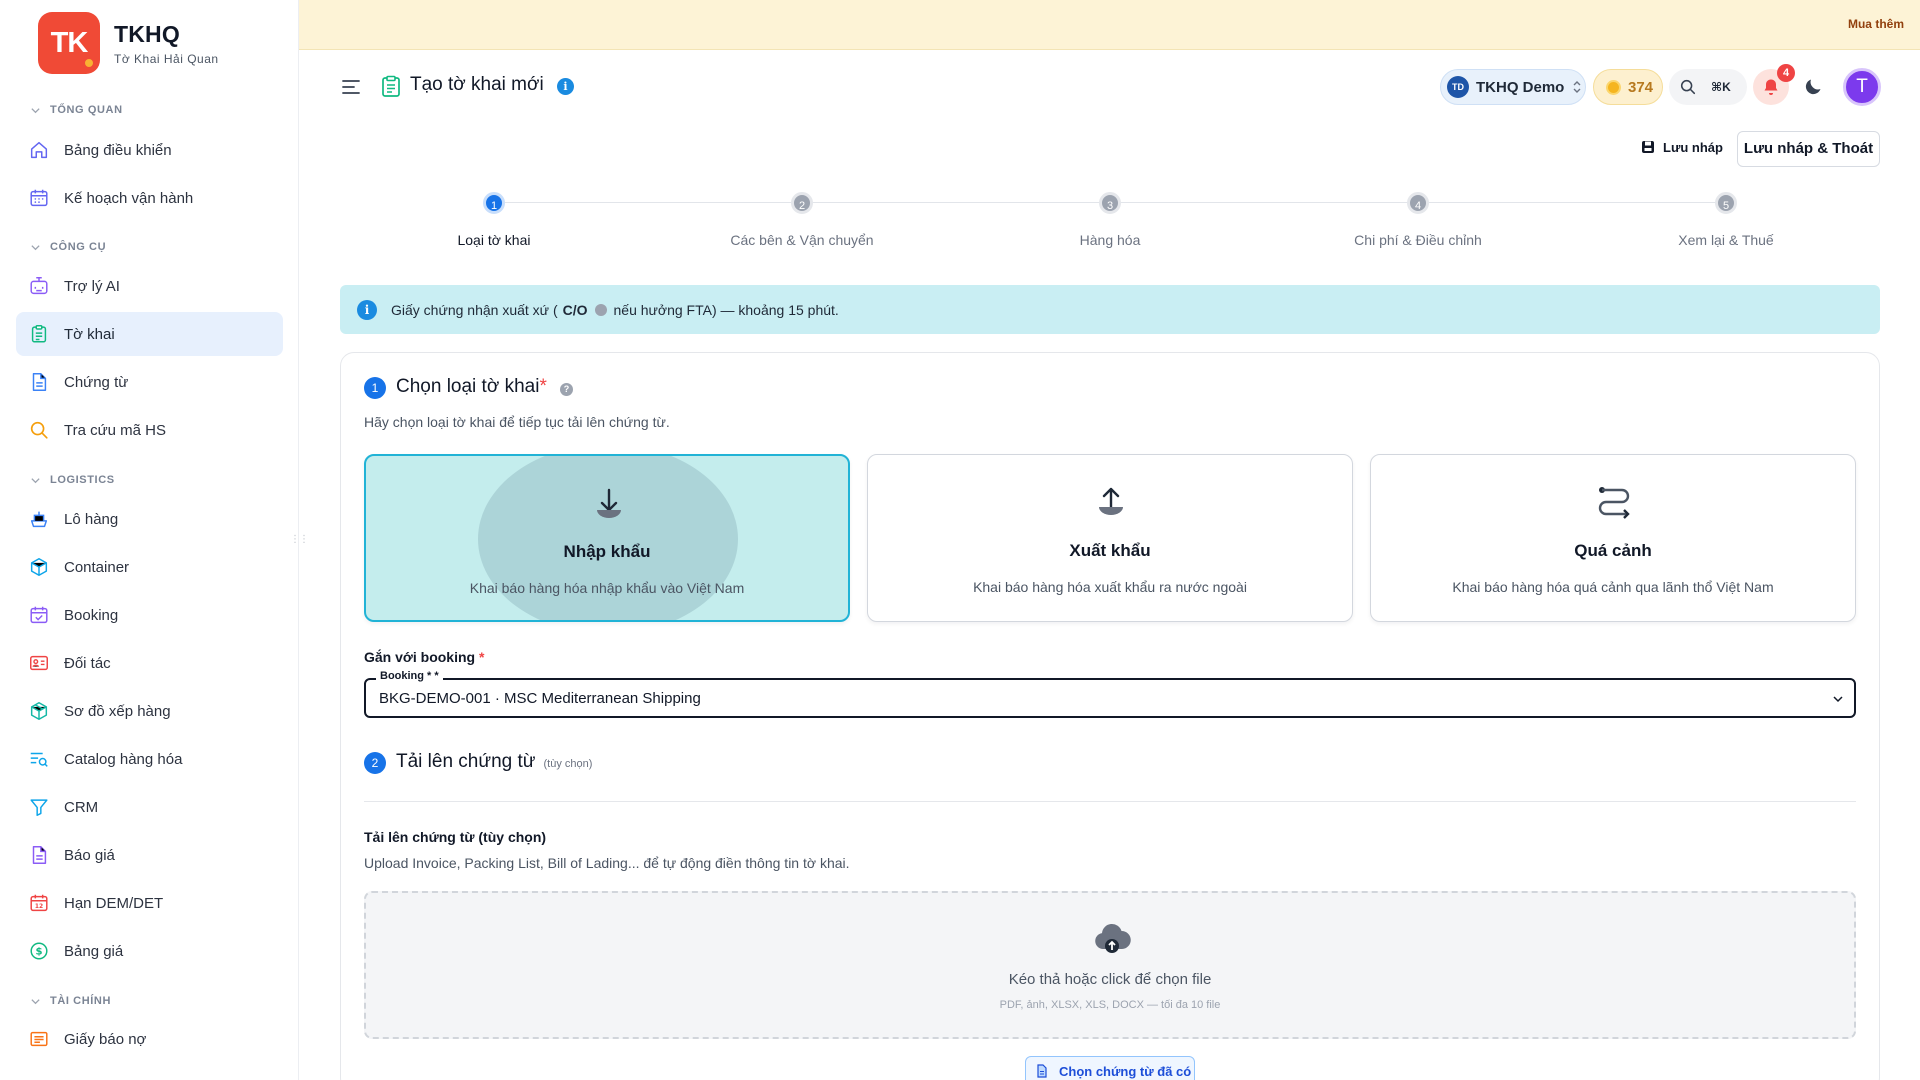  What do you see at coordinates (568, 764) in the screenshot?
I see `section-hint: (tùy chọn)` at bounding box center [568, 764].